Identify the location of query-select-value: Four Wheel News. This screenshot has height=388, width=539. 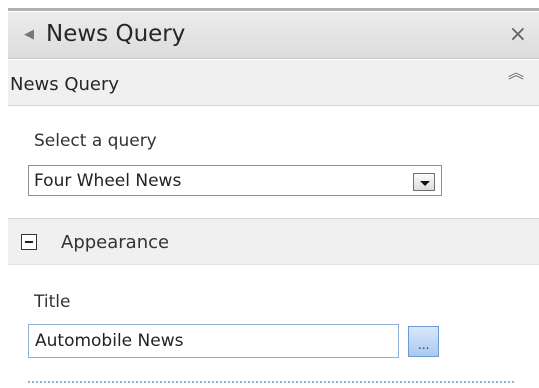
(108, 181).